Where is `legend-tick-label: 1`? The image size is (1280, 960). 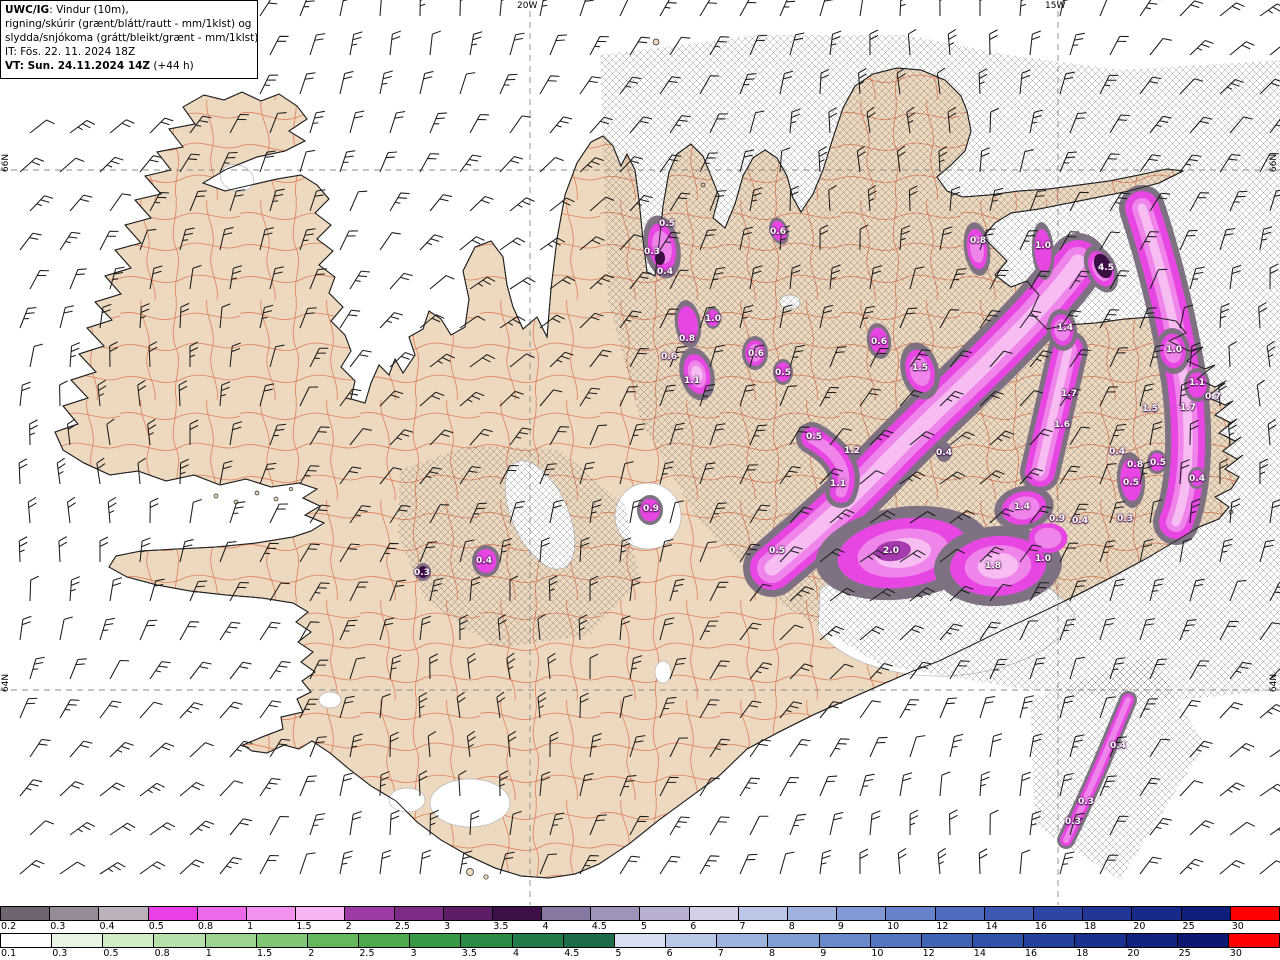
legend-tick-label: 1 is located at coordinates (208, 953).